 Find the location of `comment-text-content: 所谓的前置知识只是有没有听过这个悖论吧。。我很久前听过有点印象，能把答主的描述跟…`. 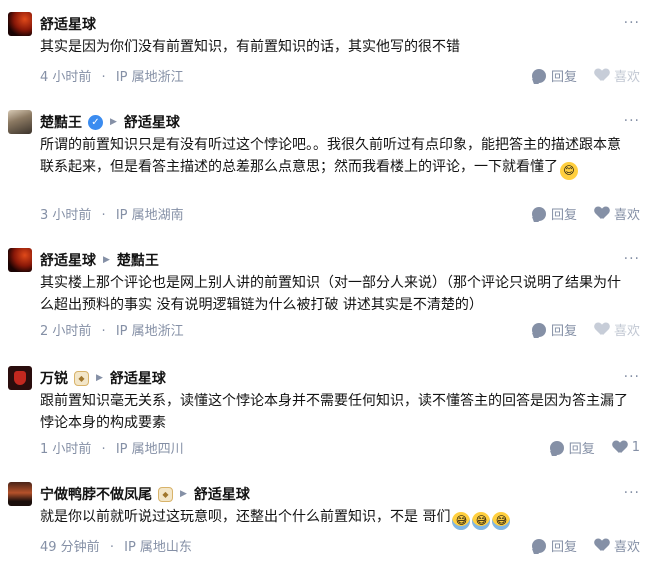

comment-text-content: 所谓的前置知识只是有没有听过这个悖论吧。。我很久前听过有点印象，能把答主的描述跟… is located at coordinates (330, 156).